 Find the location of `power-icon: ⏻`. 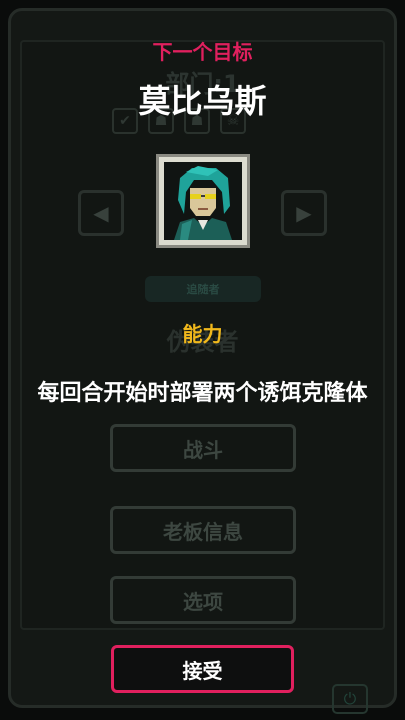

power-icon: ⏻ is located at coordinates (350, 698).